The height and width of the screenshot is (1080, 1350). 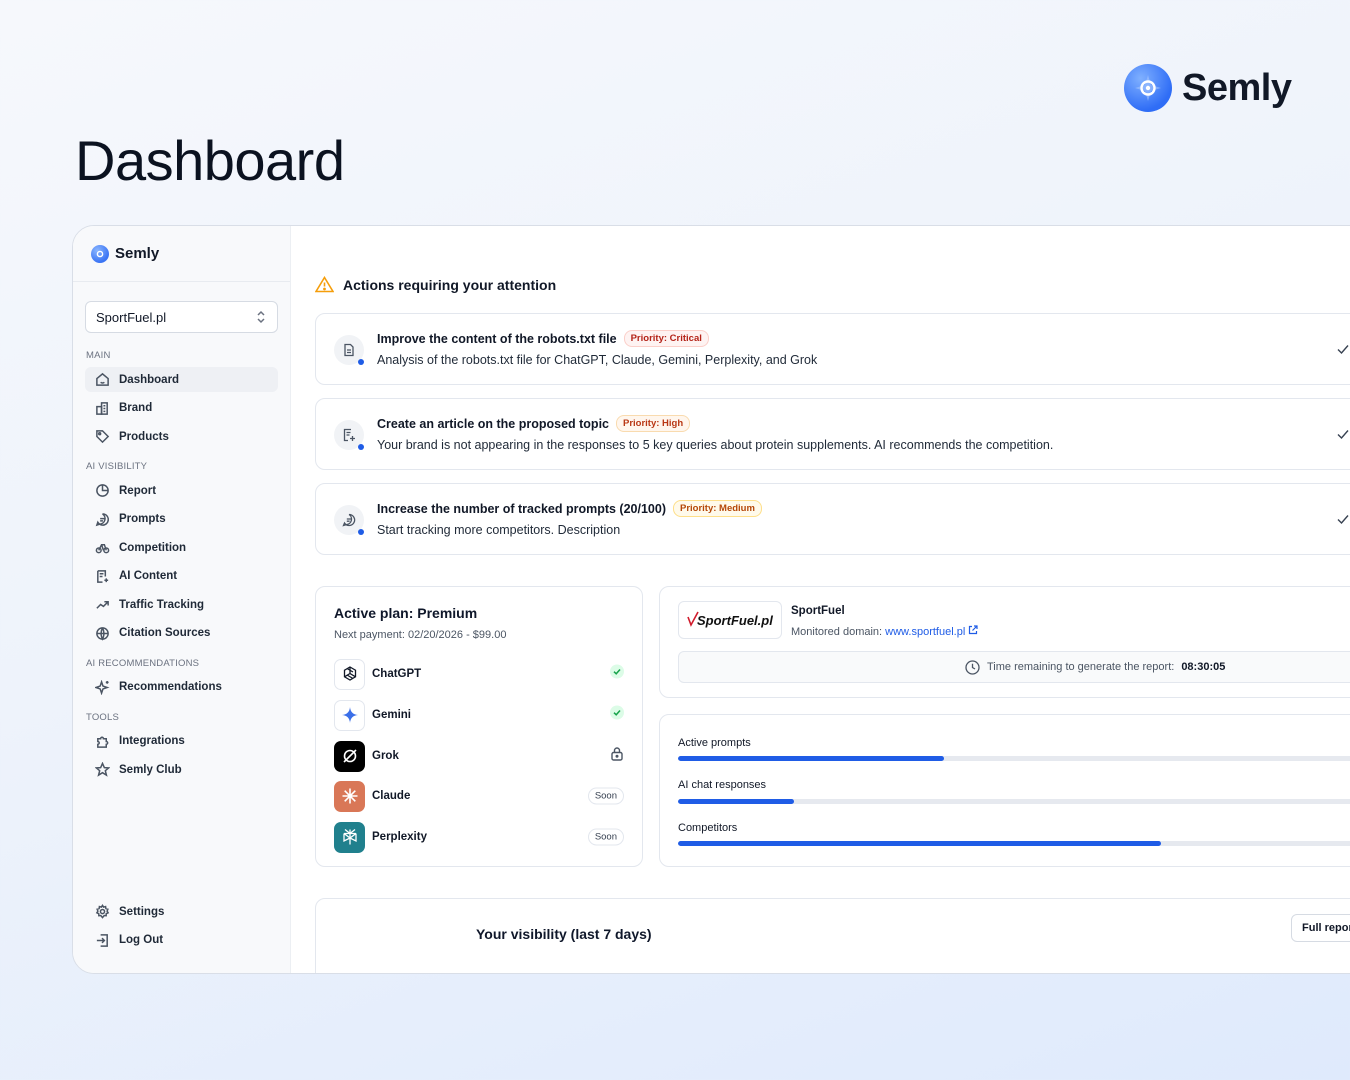 What do you see at coordinates (617, 756) in the screenshot?
I see `lock-icon` at bounding box center [617, 756].